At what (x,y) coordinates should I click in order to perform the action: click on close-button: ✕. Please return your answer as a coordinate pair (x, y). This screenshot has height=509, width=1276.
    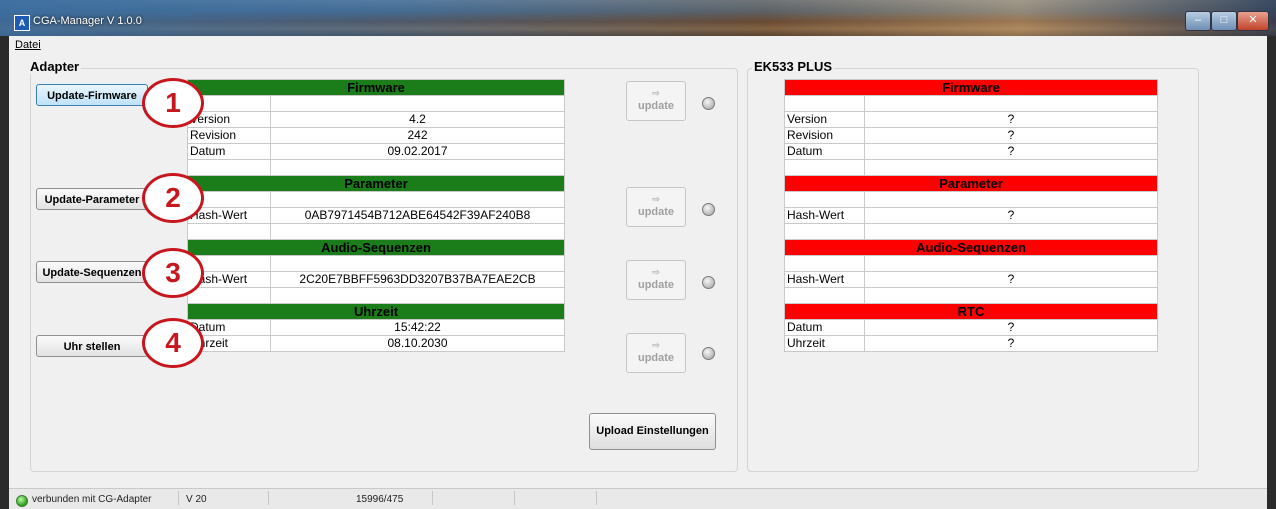
    Looking at the image, I should click on (1253, 21).